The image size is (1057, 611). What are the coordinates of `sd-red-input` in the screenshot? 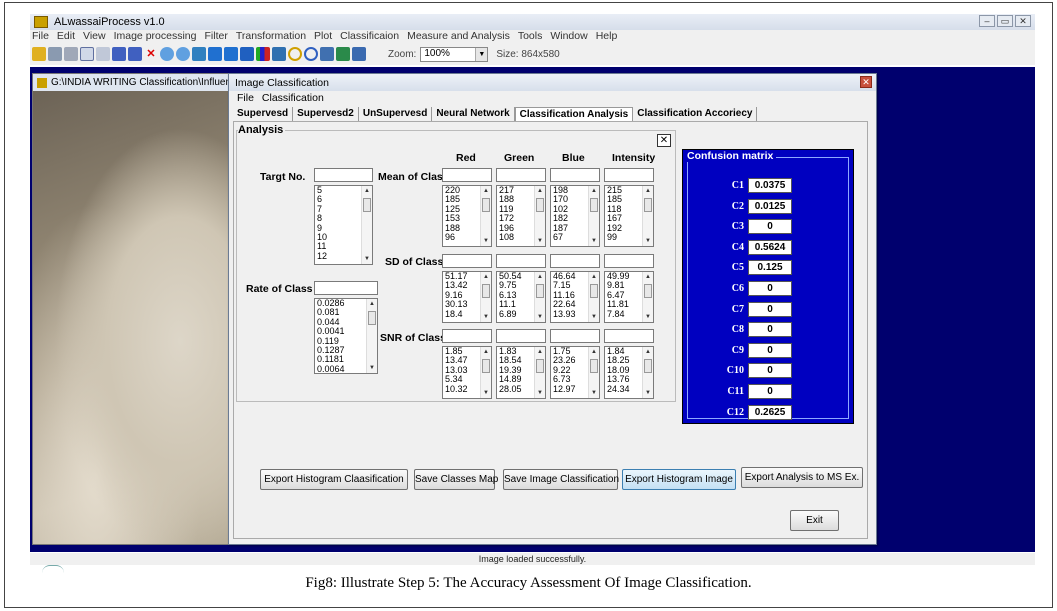 It's located at (467, 261).